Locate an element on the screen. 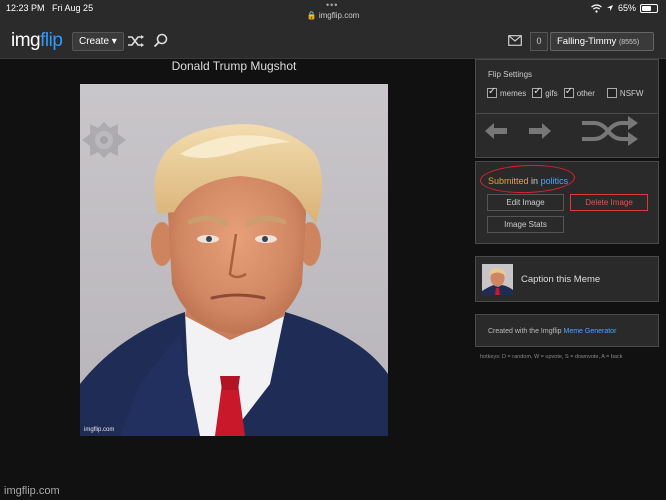  site-header: imgflip Create ▾ 0 Falling-Timmy (8555) is located at coordinates (333, 40).